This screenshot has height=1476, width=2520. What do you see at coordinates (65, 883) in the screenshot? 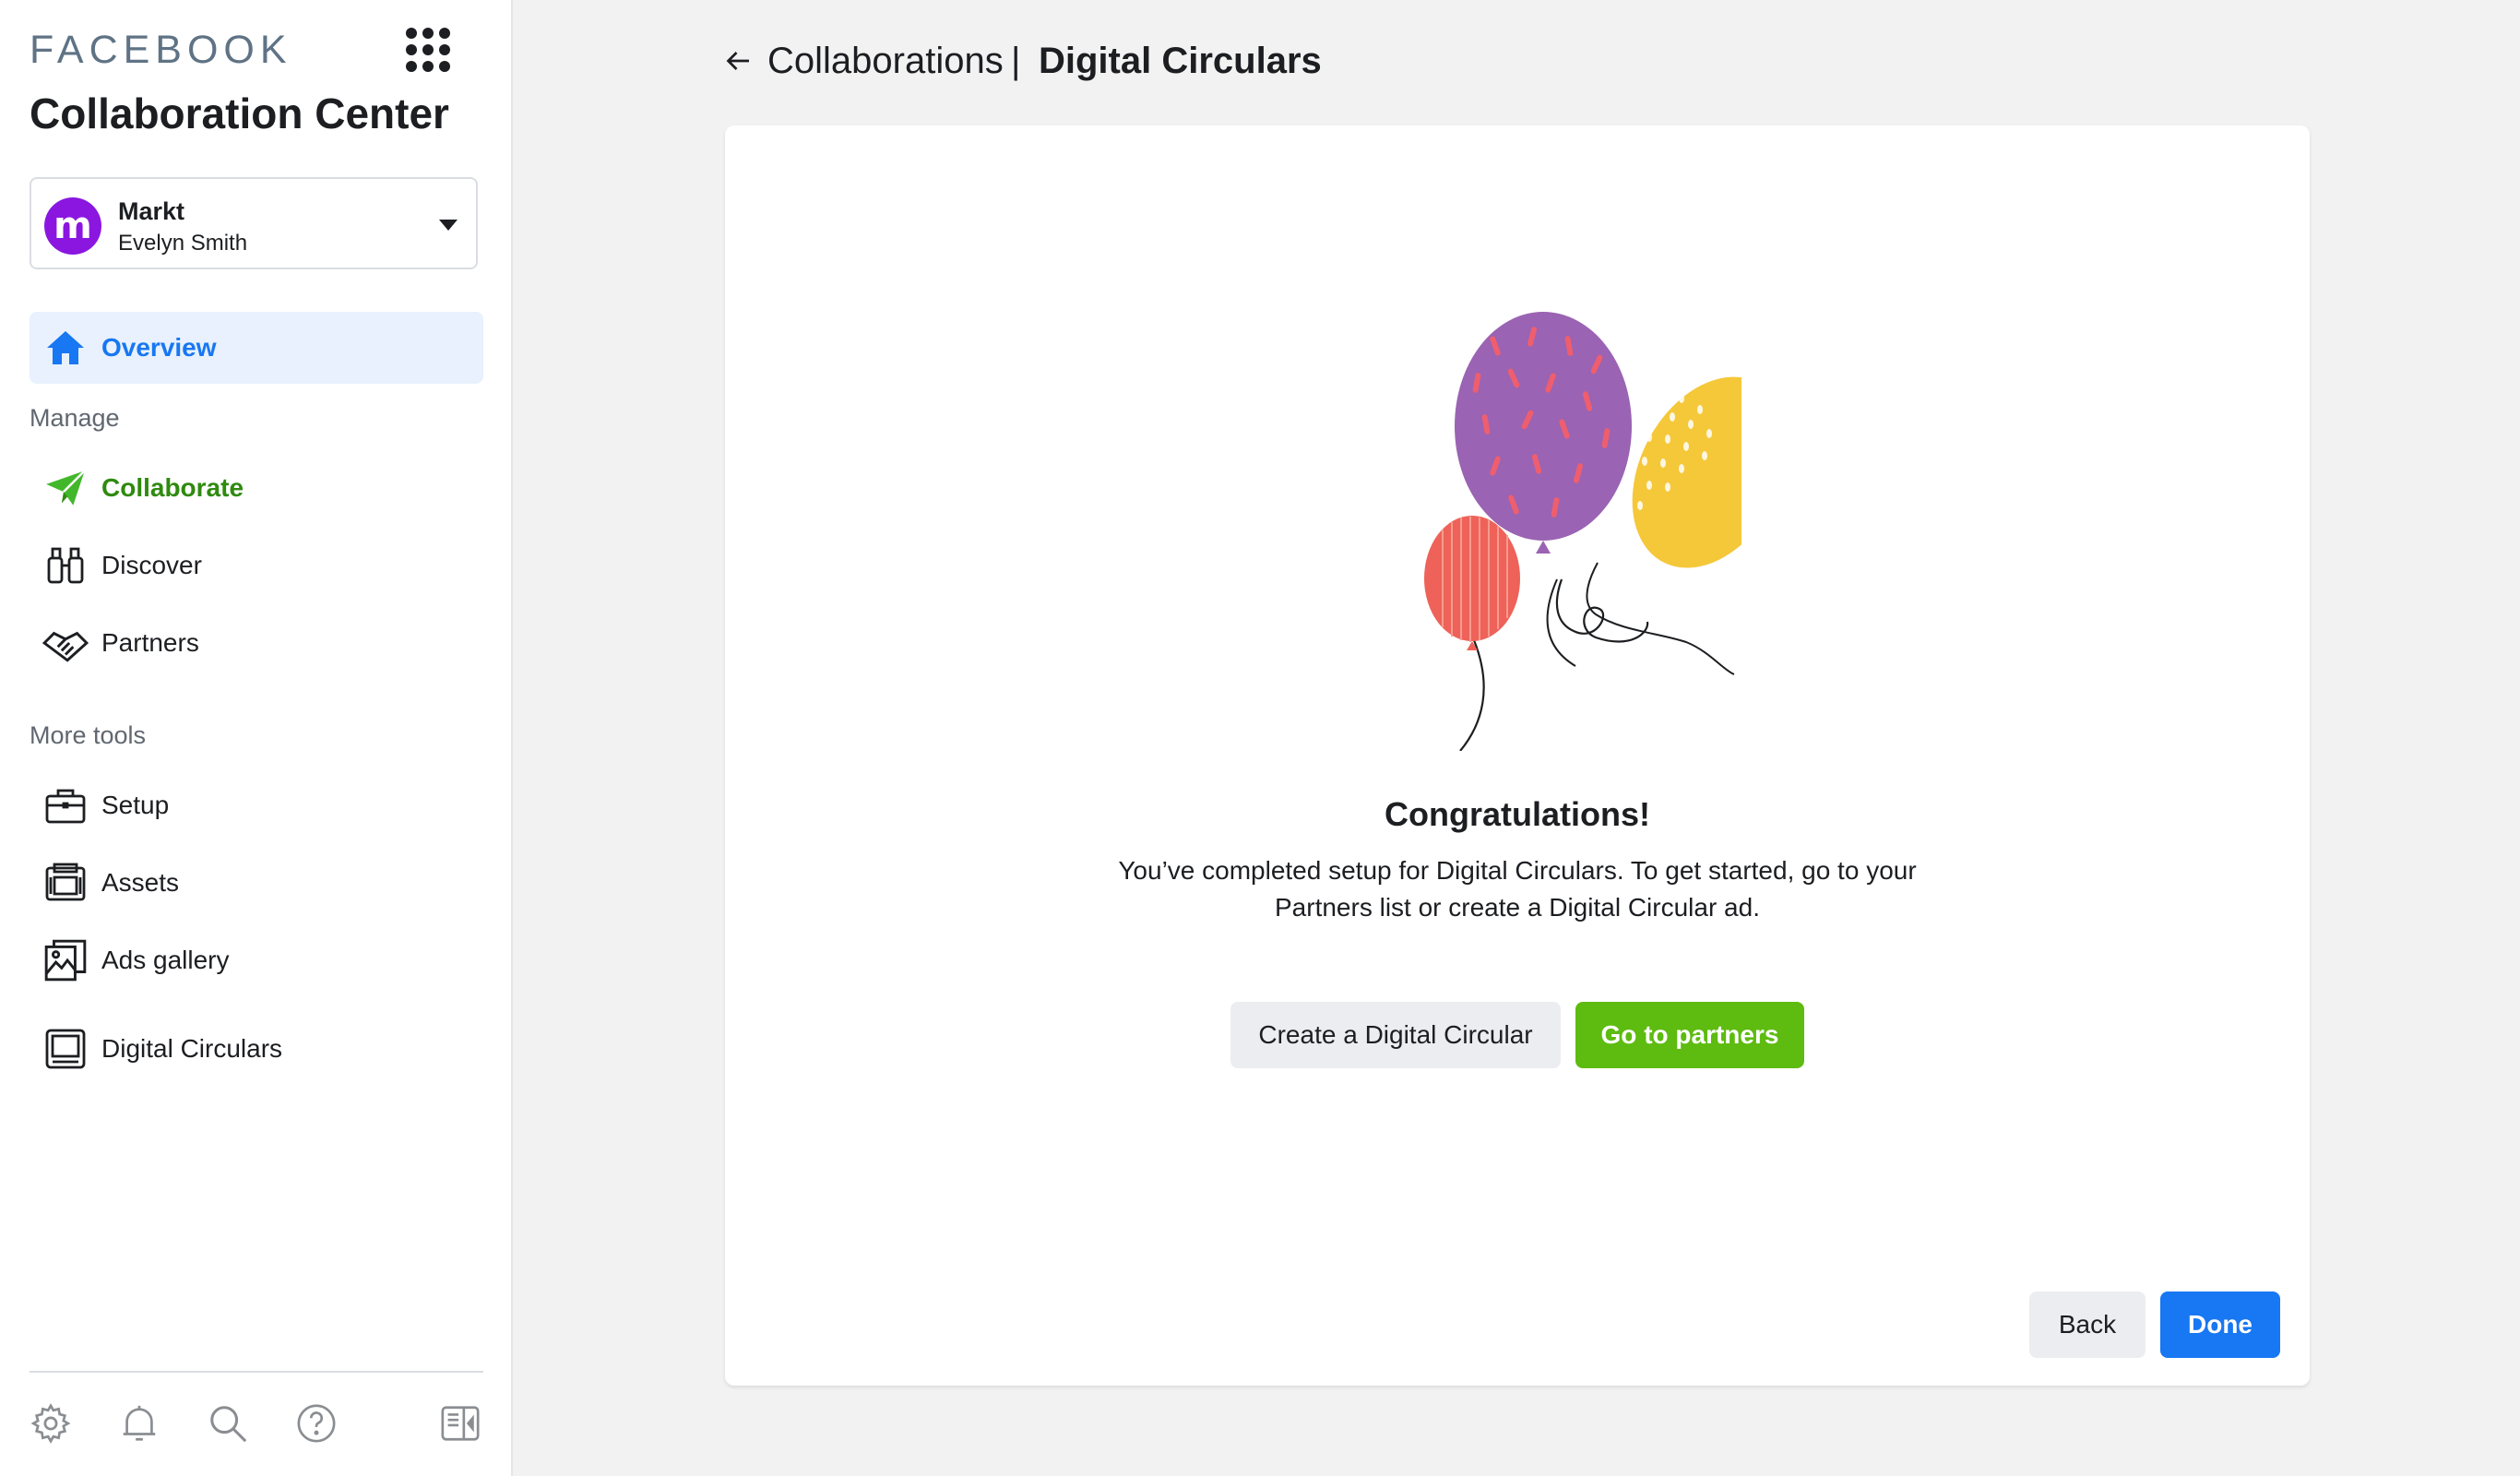
I see `assets-icon` at bounding box center [65, 883].